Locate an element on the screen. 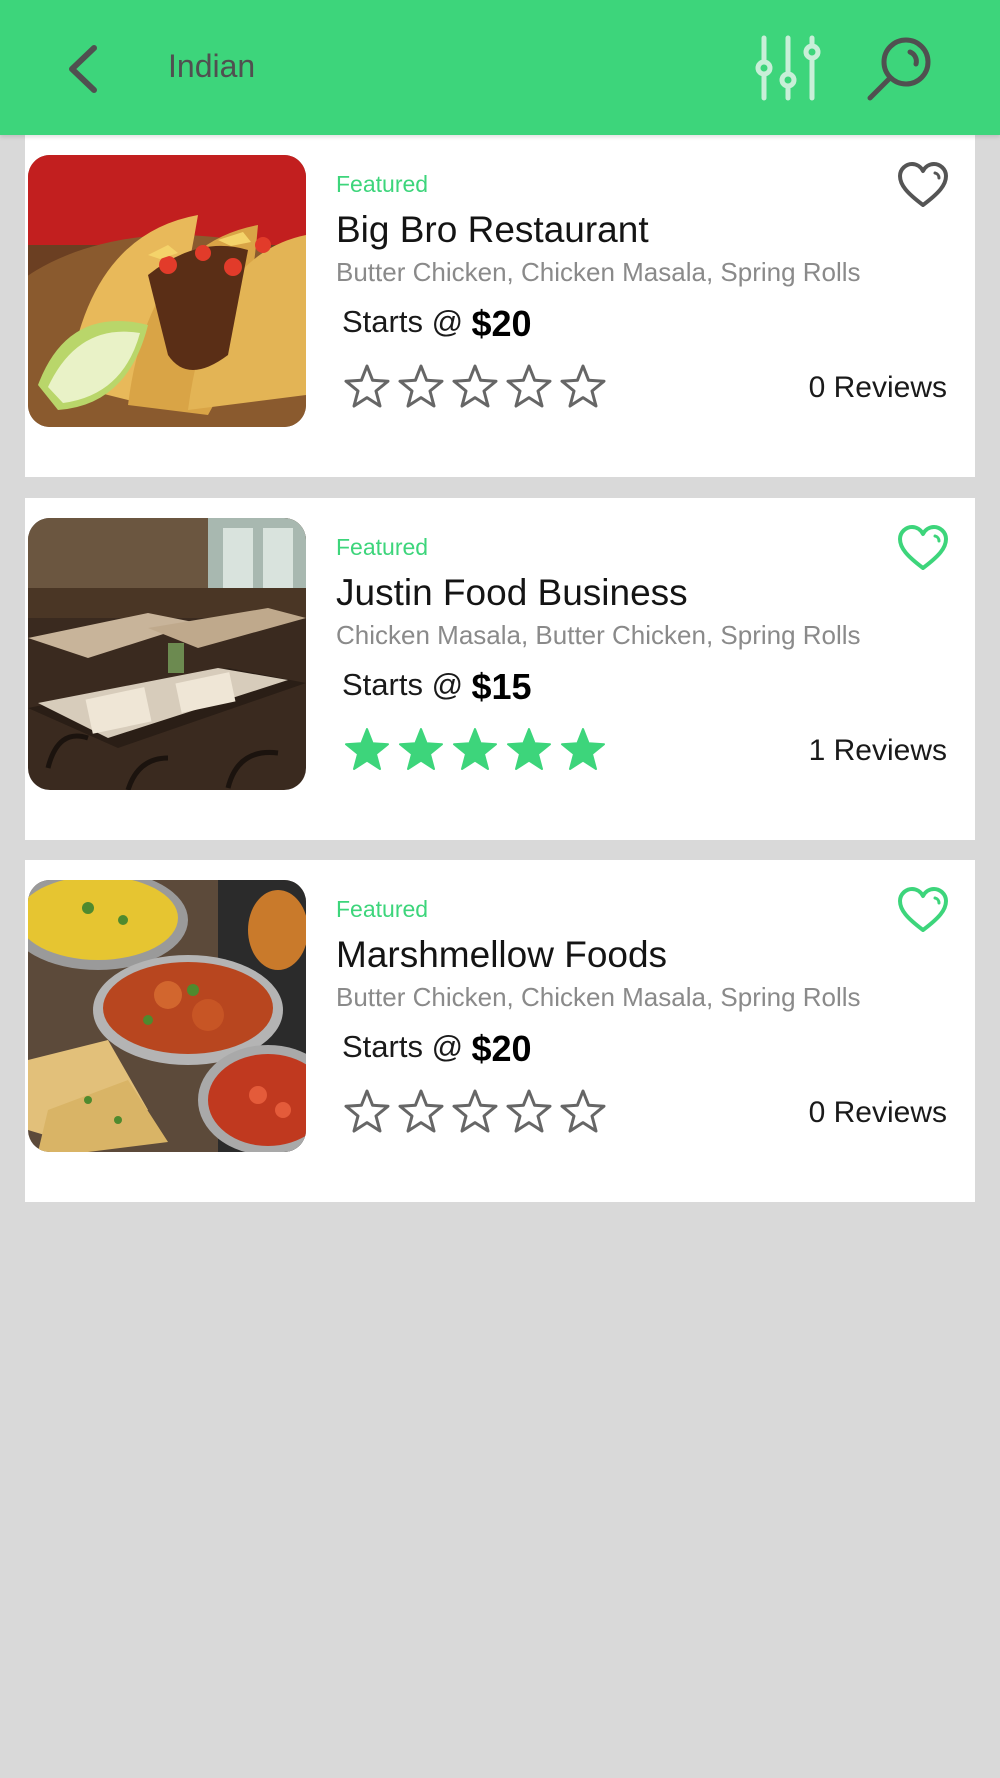  restaurant-name: Marshmellow Foods is located at coordinates (501, 955).